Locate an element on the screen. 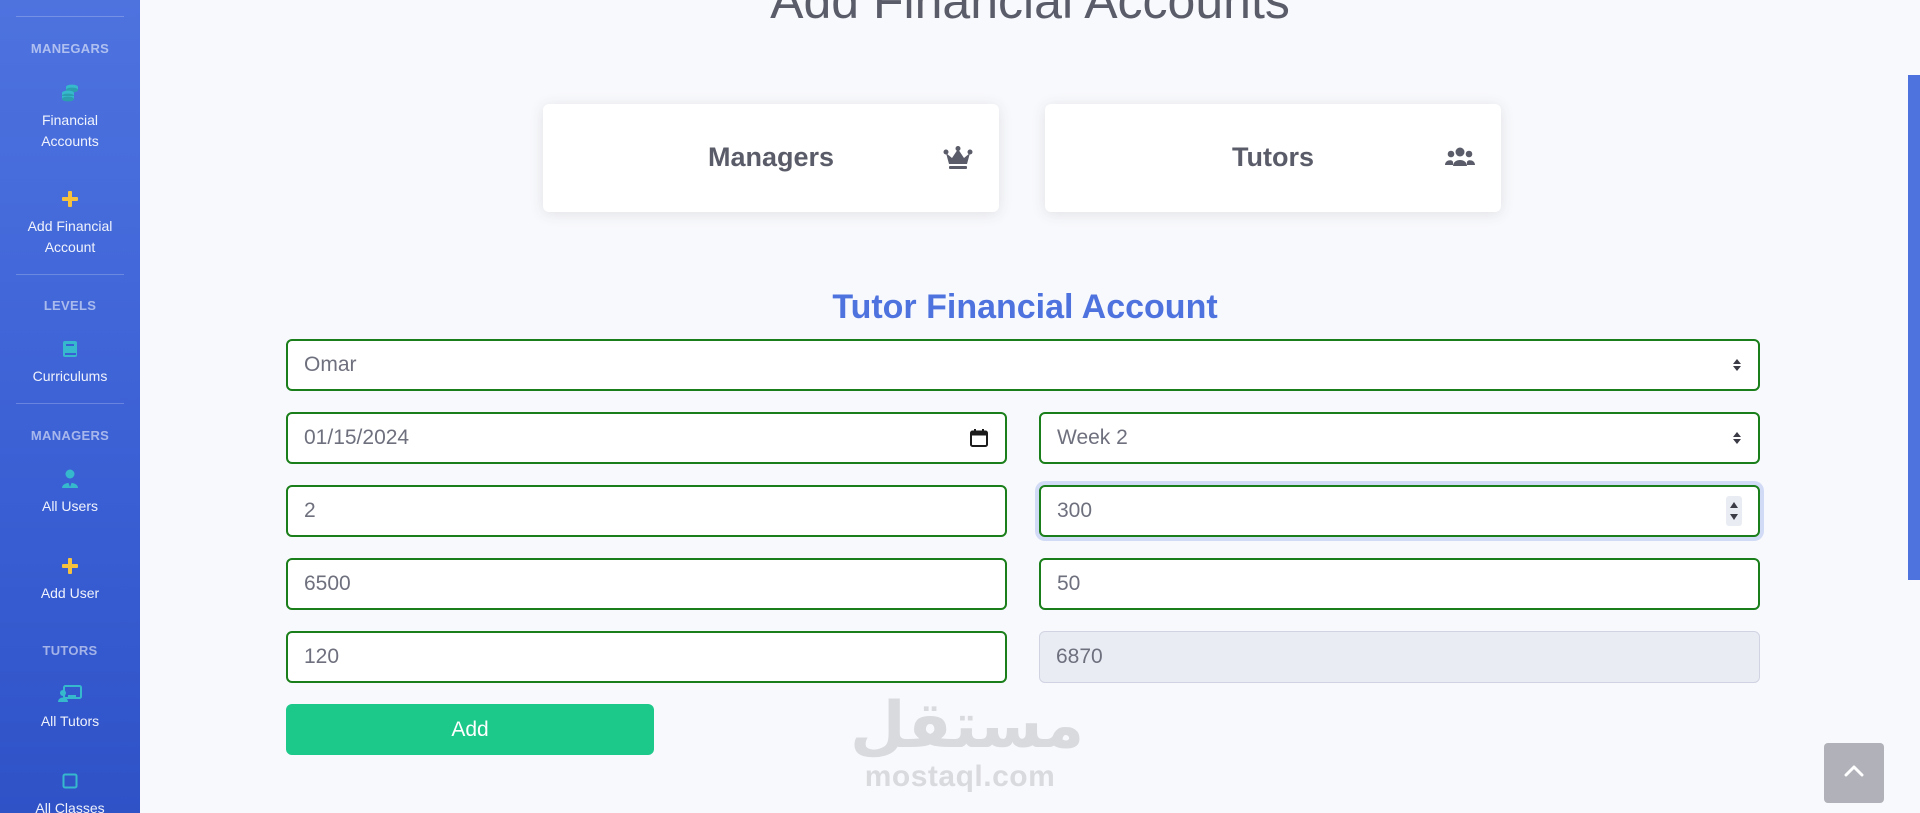 This screenshot has height=813, width=1920. week-select: Week 2 is located at coordinates (1399, 438).